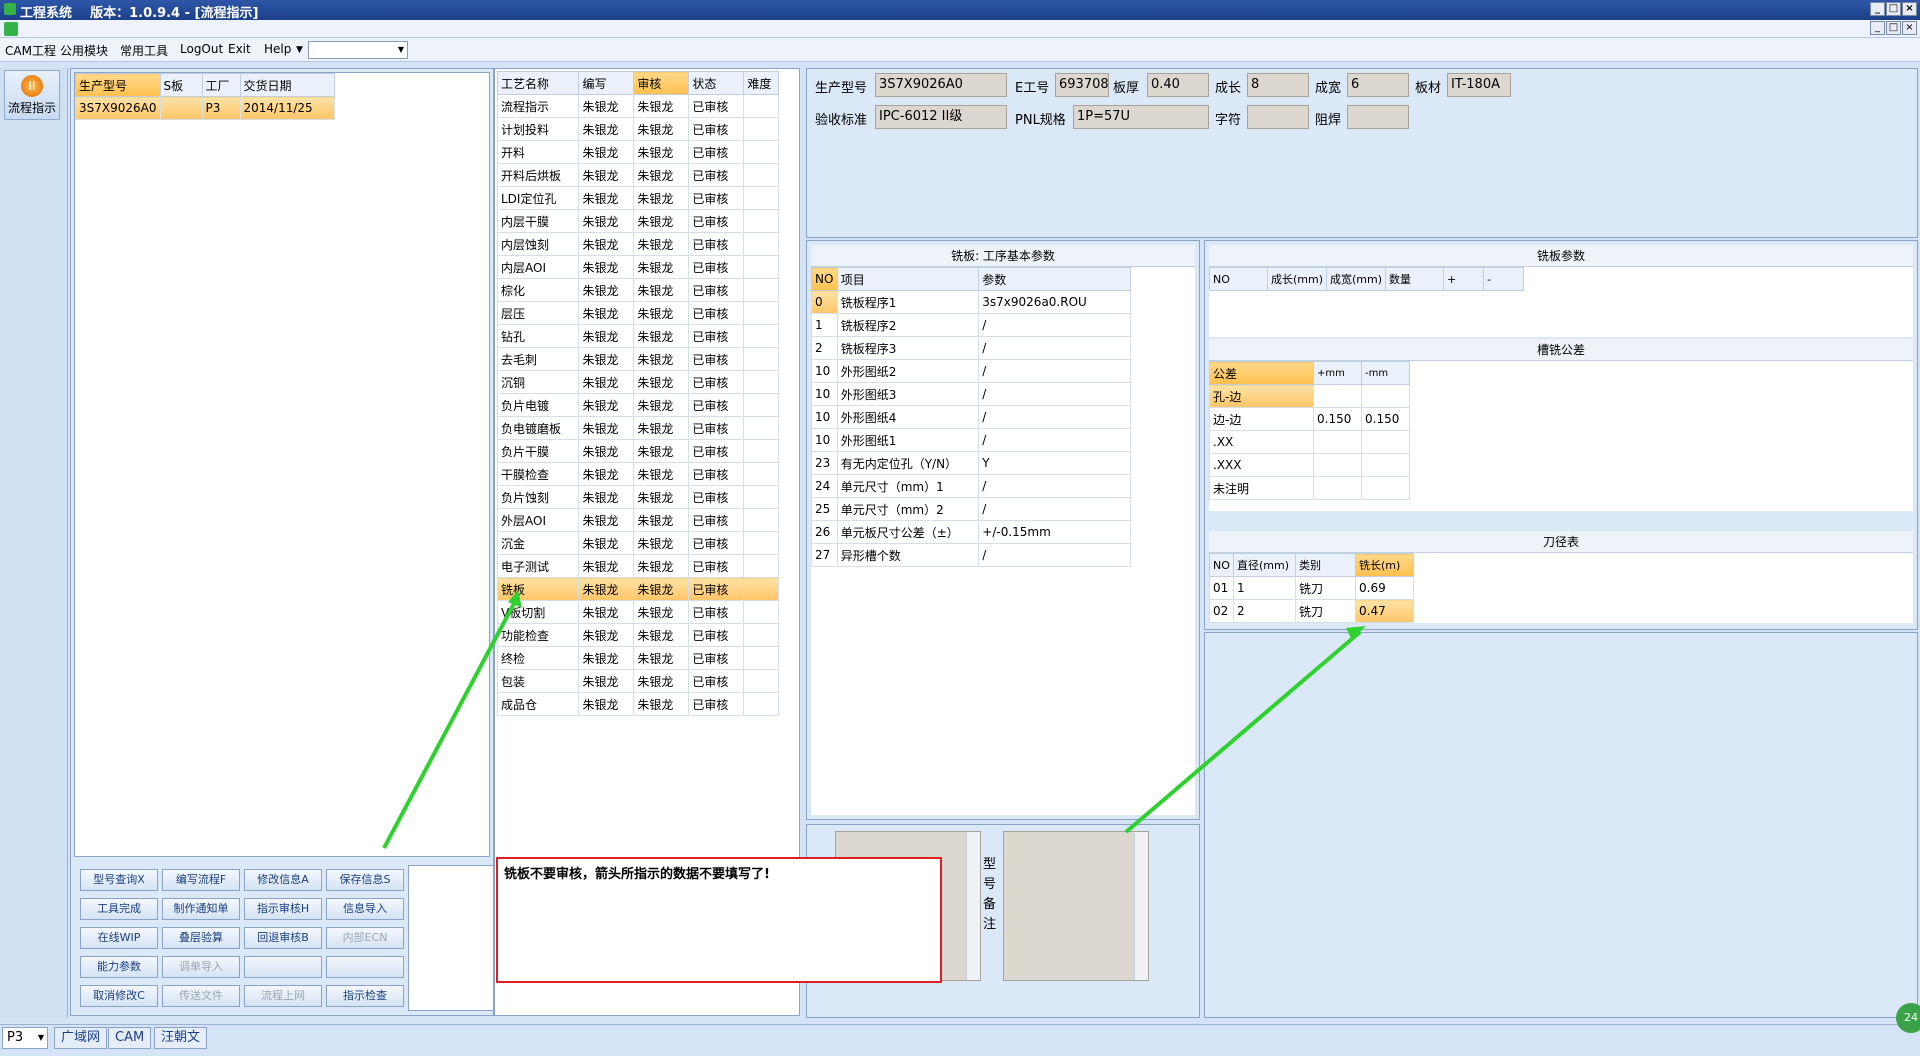 This screenshot has width=1920, height=1056. Describe the element at coordinates (81, 1038) in the screenshot. I see `tab-wan: 广域网` at that location.